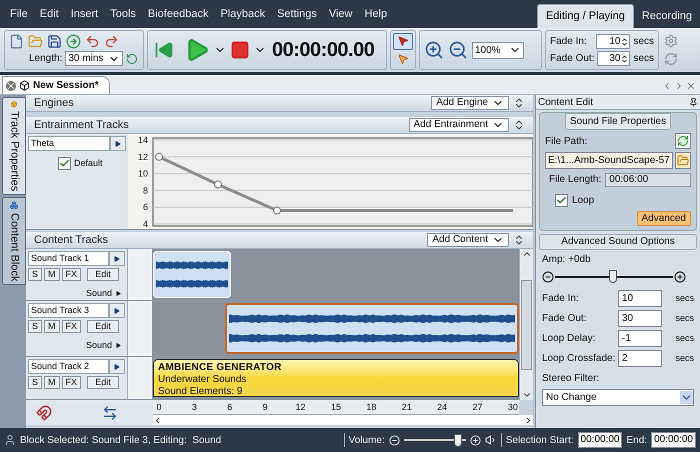 Image resolution: width=700 pixels, height=452 pixels. I want to click on number-field: 2, so click(640, 358).